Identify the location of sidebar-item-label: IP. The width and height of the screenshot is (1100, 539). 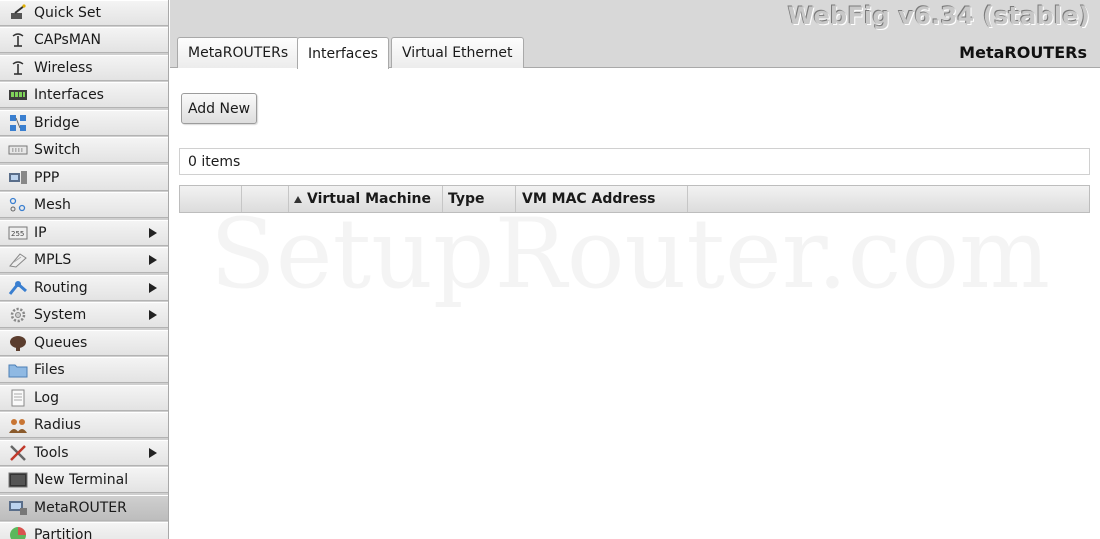
(40, 233).